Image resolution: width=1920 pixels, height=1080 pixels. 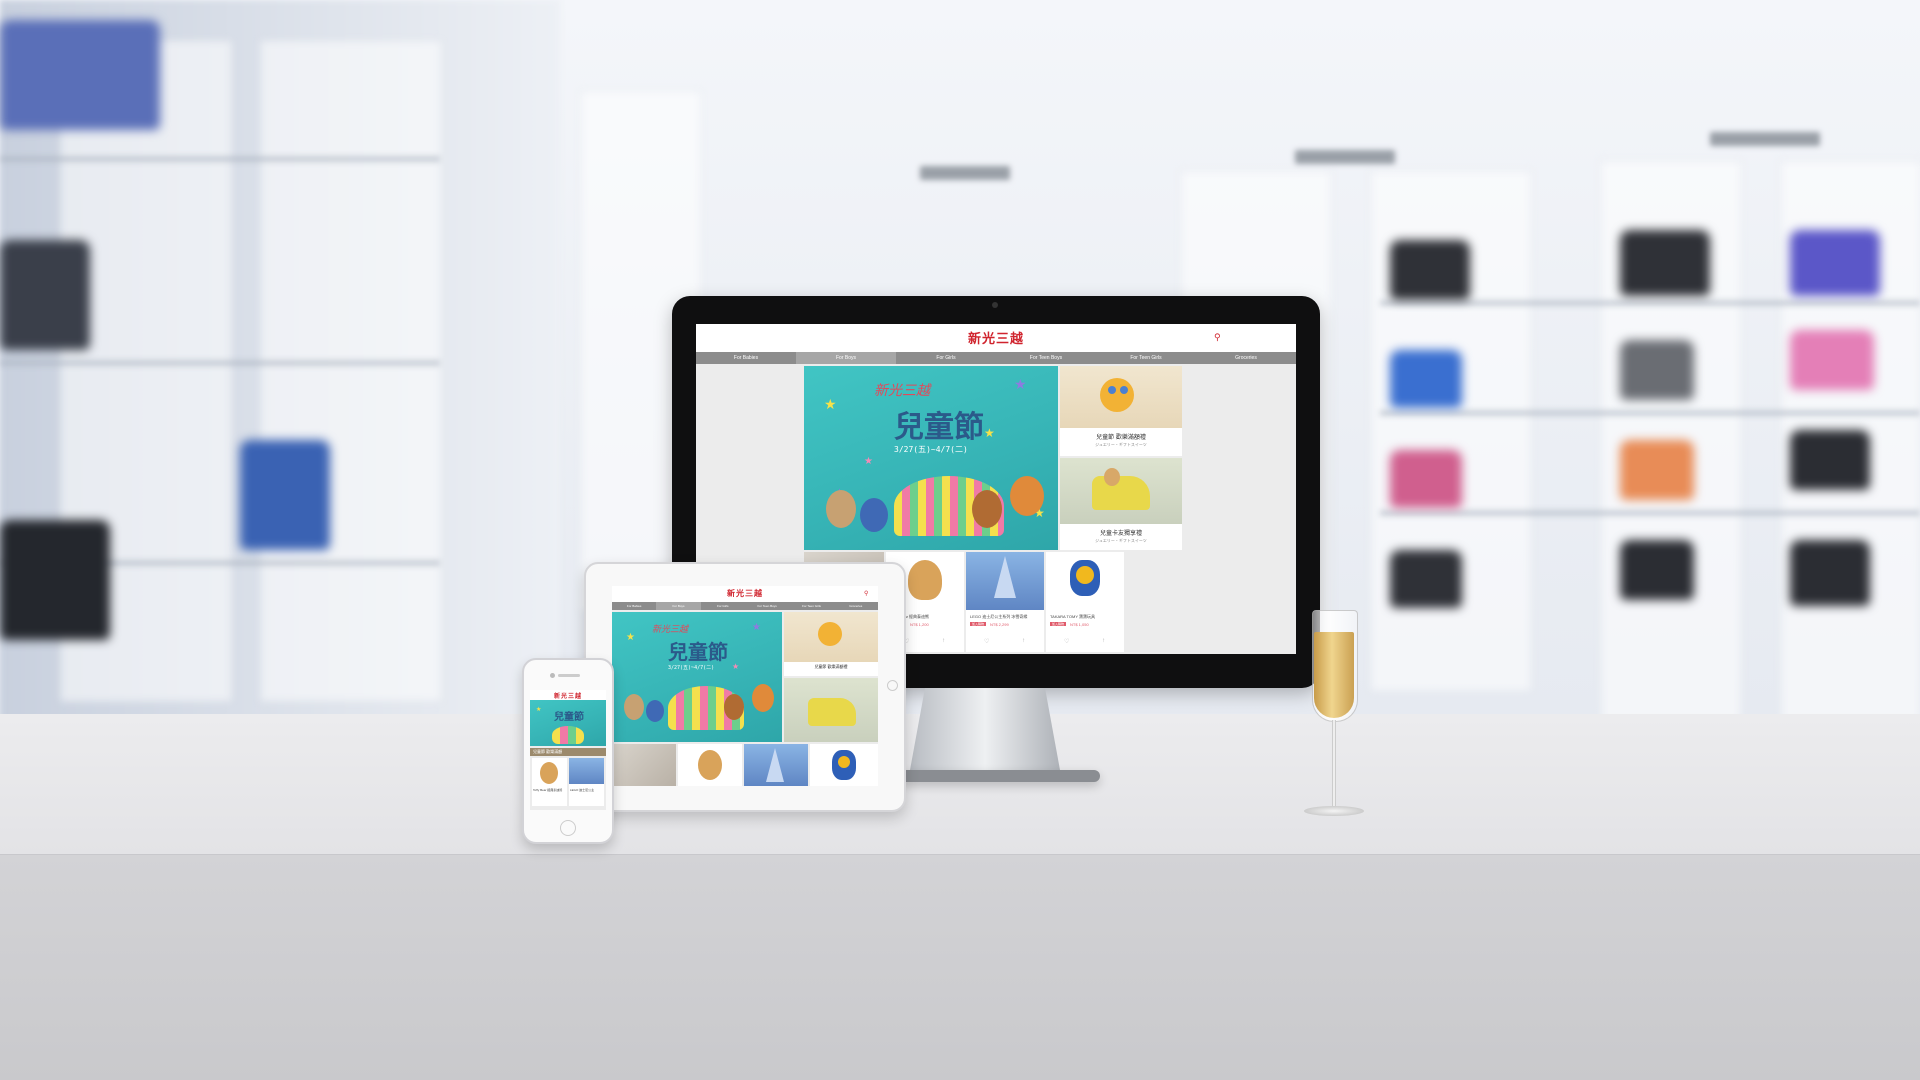 I want to click on promo-tile: 兒童節 歡樂滿額禮, so click(x=831, y=644).